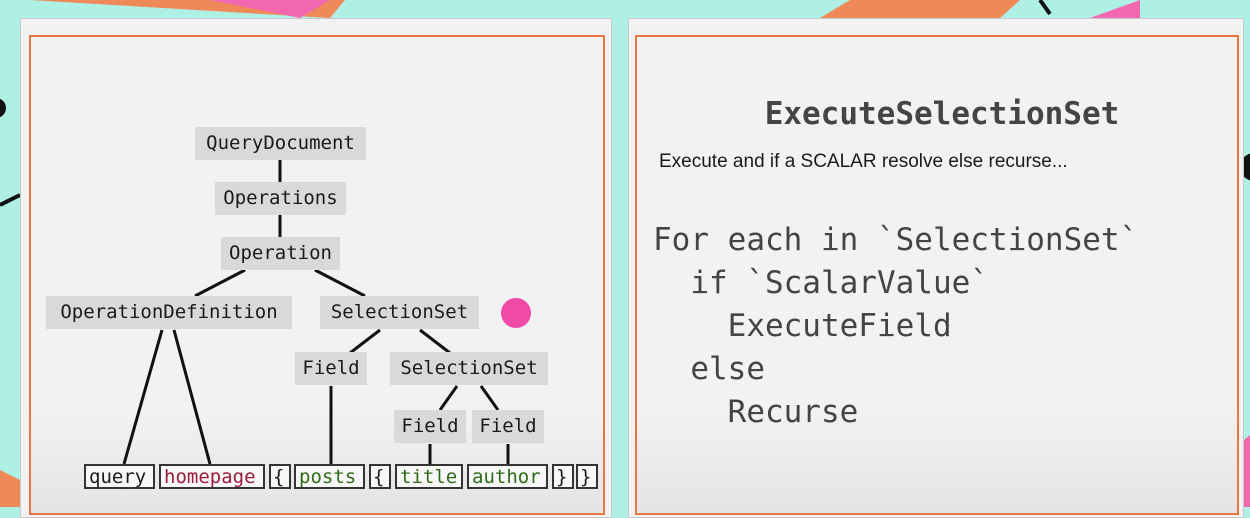 This screenshot has height=518, width=1250. What do you see at coordinates (280, 253) in the screenshot?
I see `node-operation: Operation` at bounding box center [280, 253].